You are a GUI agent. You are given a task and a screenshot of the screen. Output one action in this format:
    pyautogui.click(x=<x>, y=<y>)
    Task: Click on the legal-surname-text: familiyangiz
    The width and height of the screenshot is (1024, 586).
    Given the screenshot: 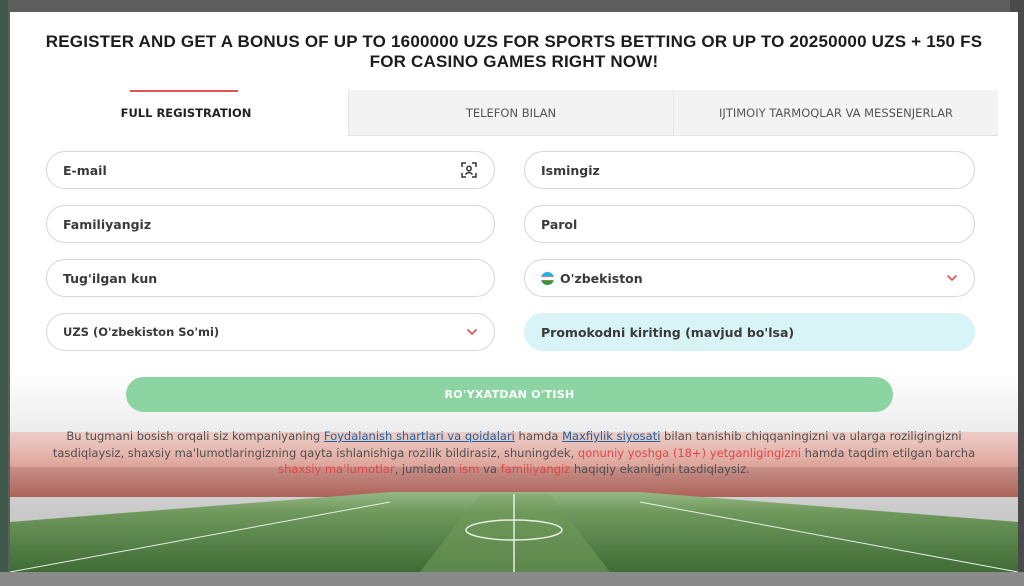 What is the action you would take?
    pyautogui.click(x=535, y=469)
    